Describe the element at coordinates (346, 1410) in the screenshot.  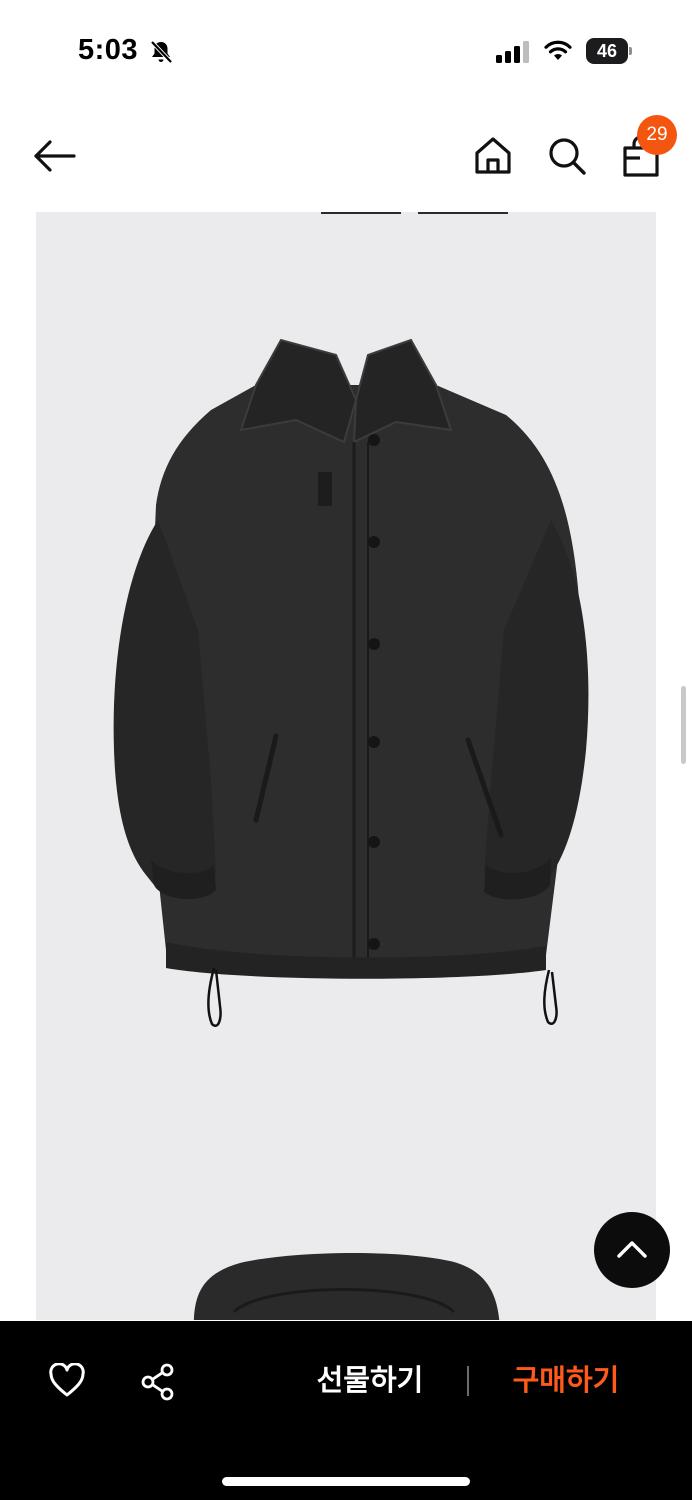
I see `bottom-action-bar: 선물하기 구매하기` at that location.